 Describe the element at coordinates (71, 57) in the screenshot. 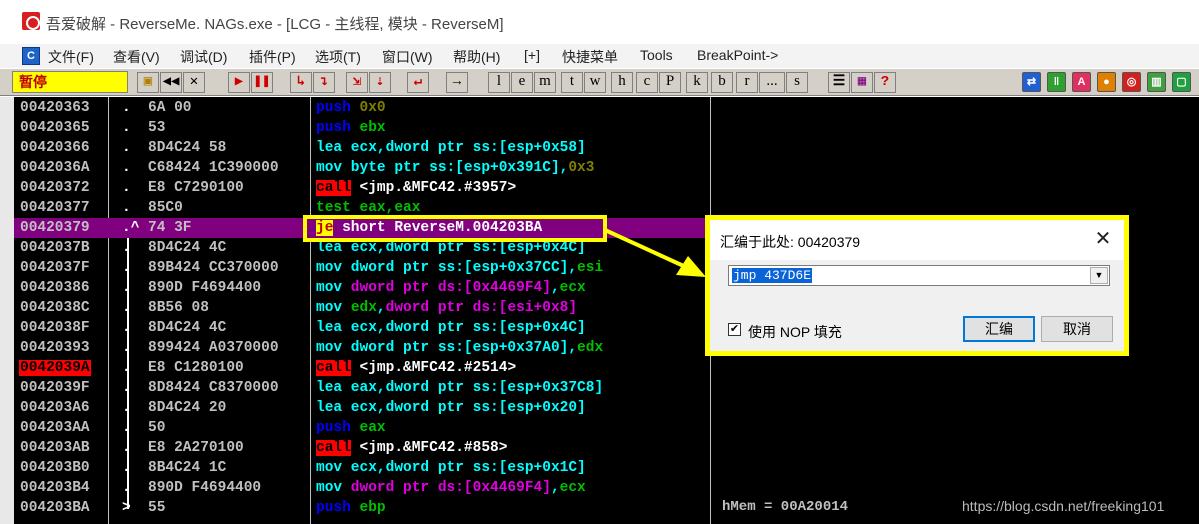

I see `menu-file: 文件(F)` at that location.